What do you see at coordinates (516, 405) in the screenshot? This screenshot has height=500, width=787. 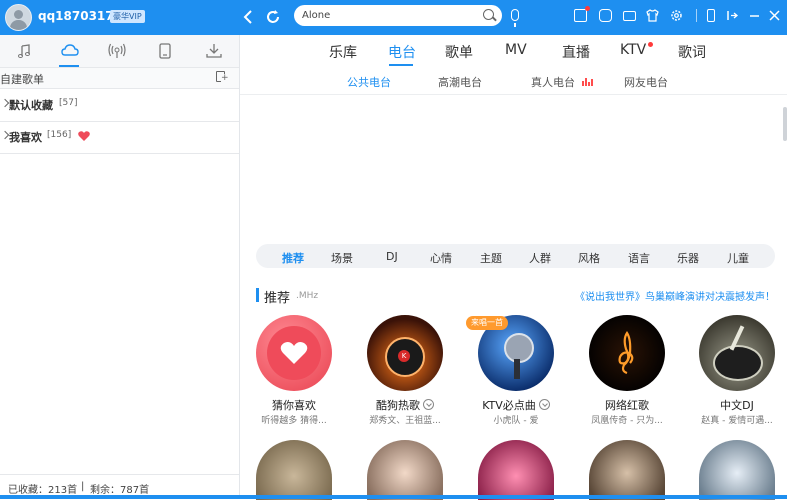 I see `card-title: KTV必点曲` at bounding box center [516, 405].